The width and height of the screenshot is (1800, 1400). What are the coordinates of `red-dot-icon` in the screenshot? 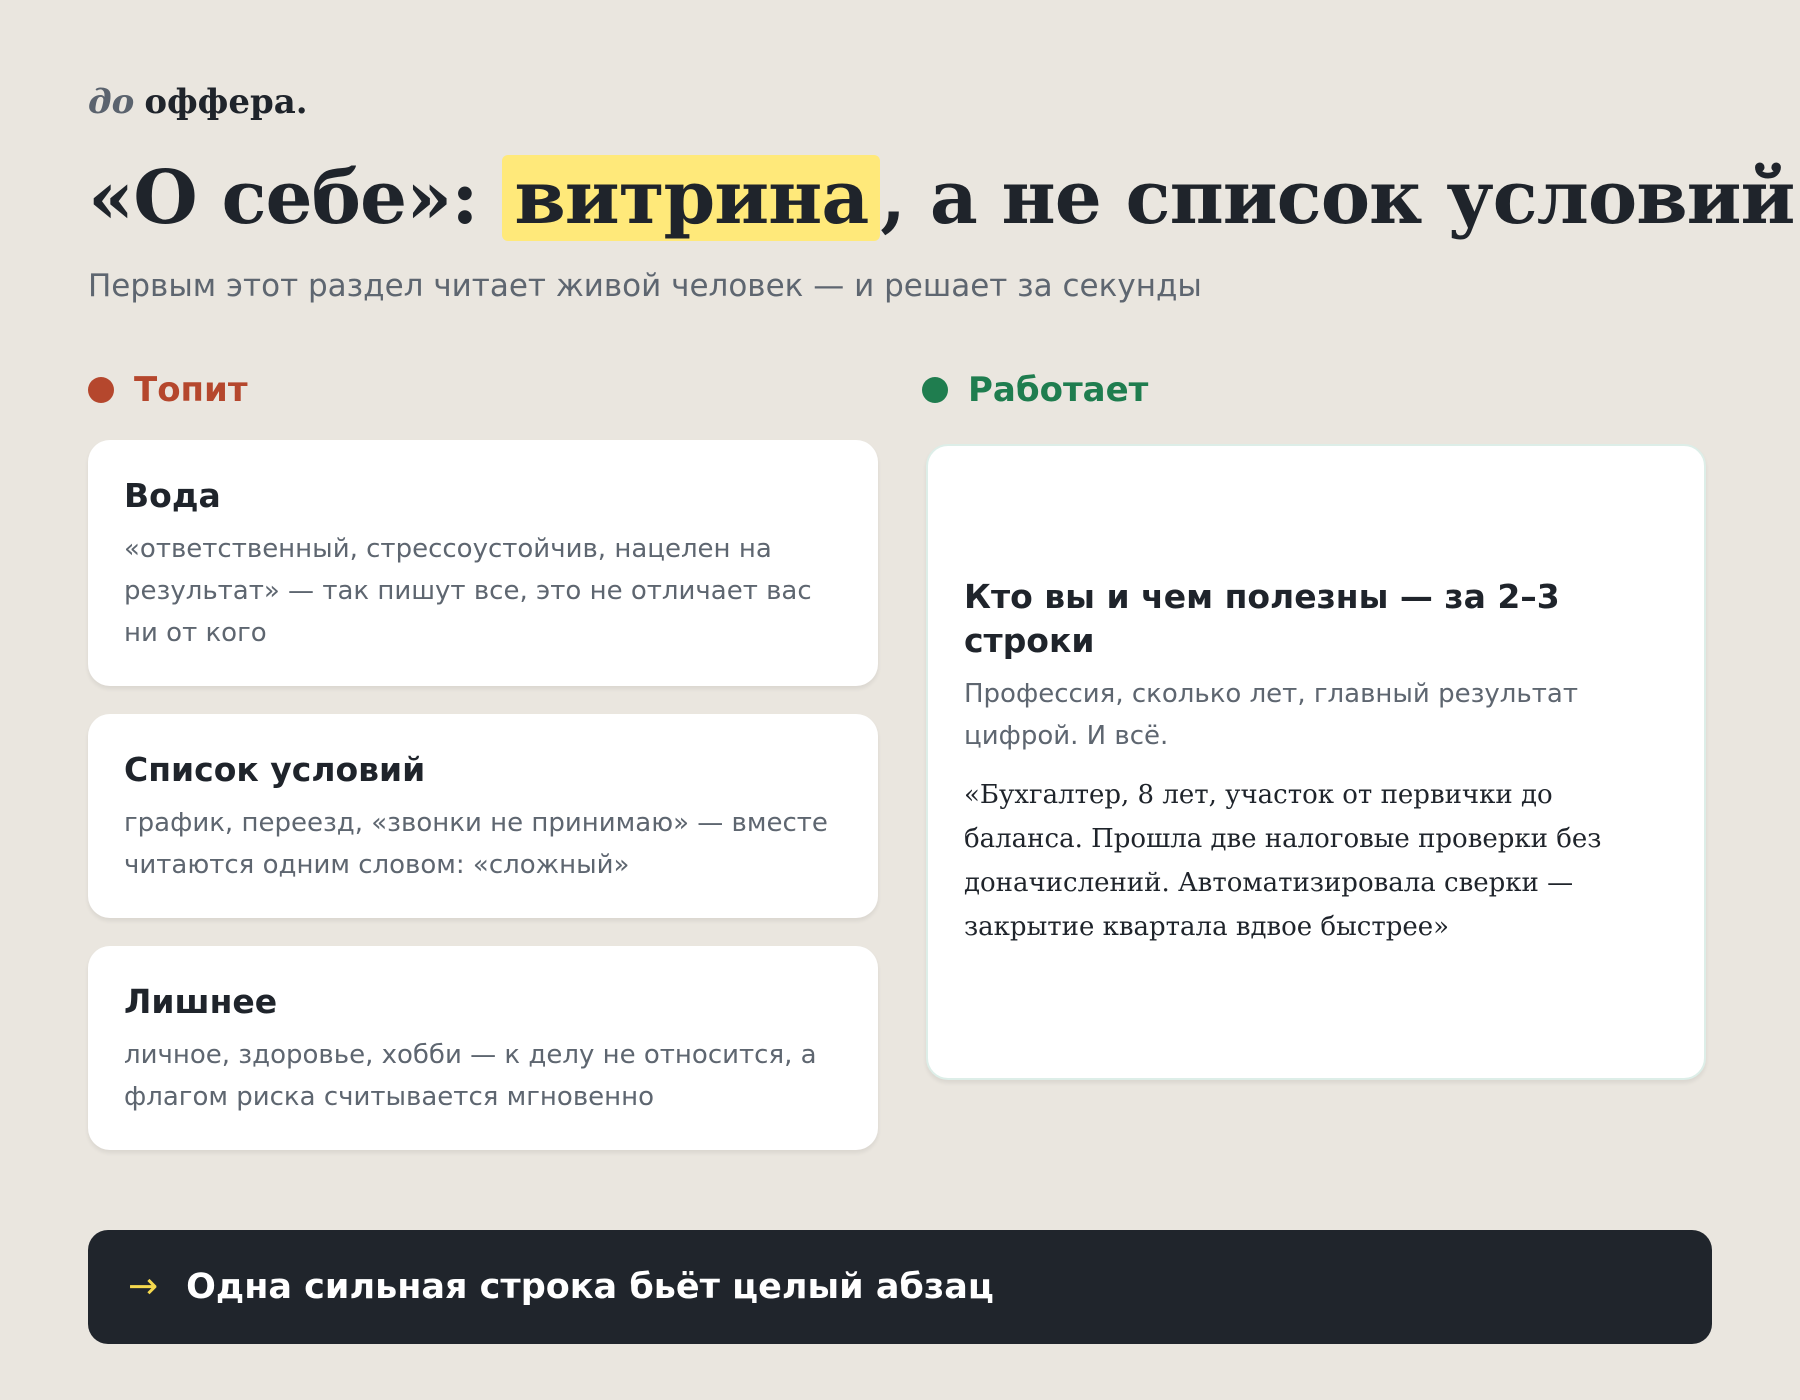 It's located at (101, 390).